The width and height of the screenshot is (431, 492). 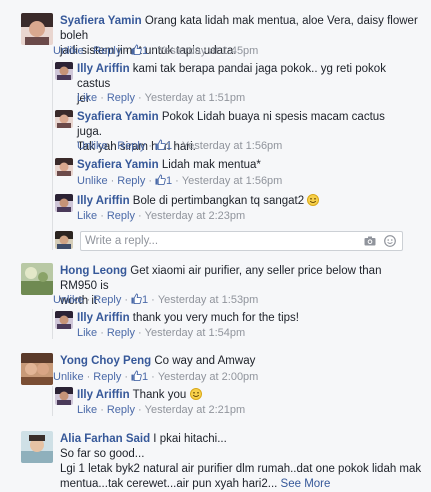 I want to click on reply-actions: Like · Reply · Yesterday at 1:54pm, so click(x=161, y=333).